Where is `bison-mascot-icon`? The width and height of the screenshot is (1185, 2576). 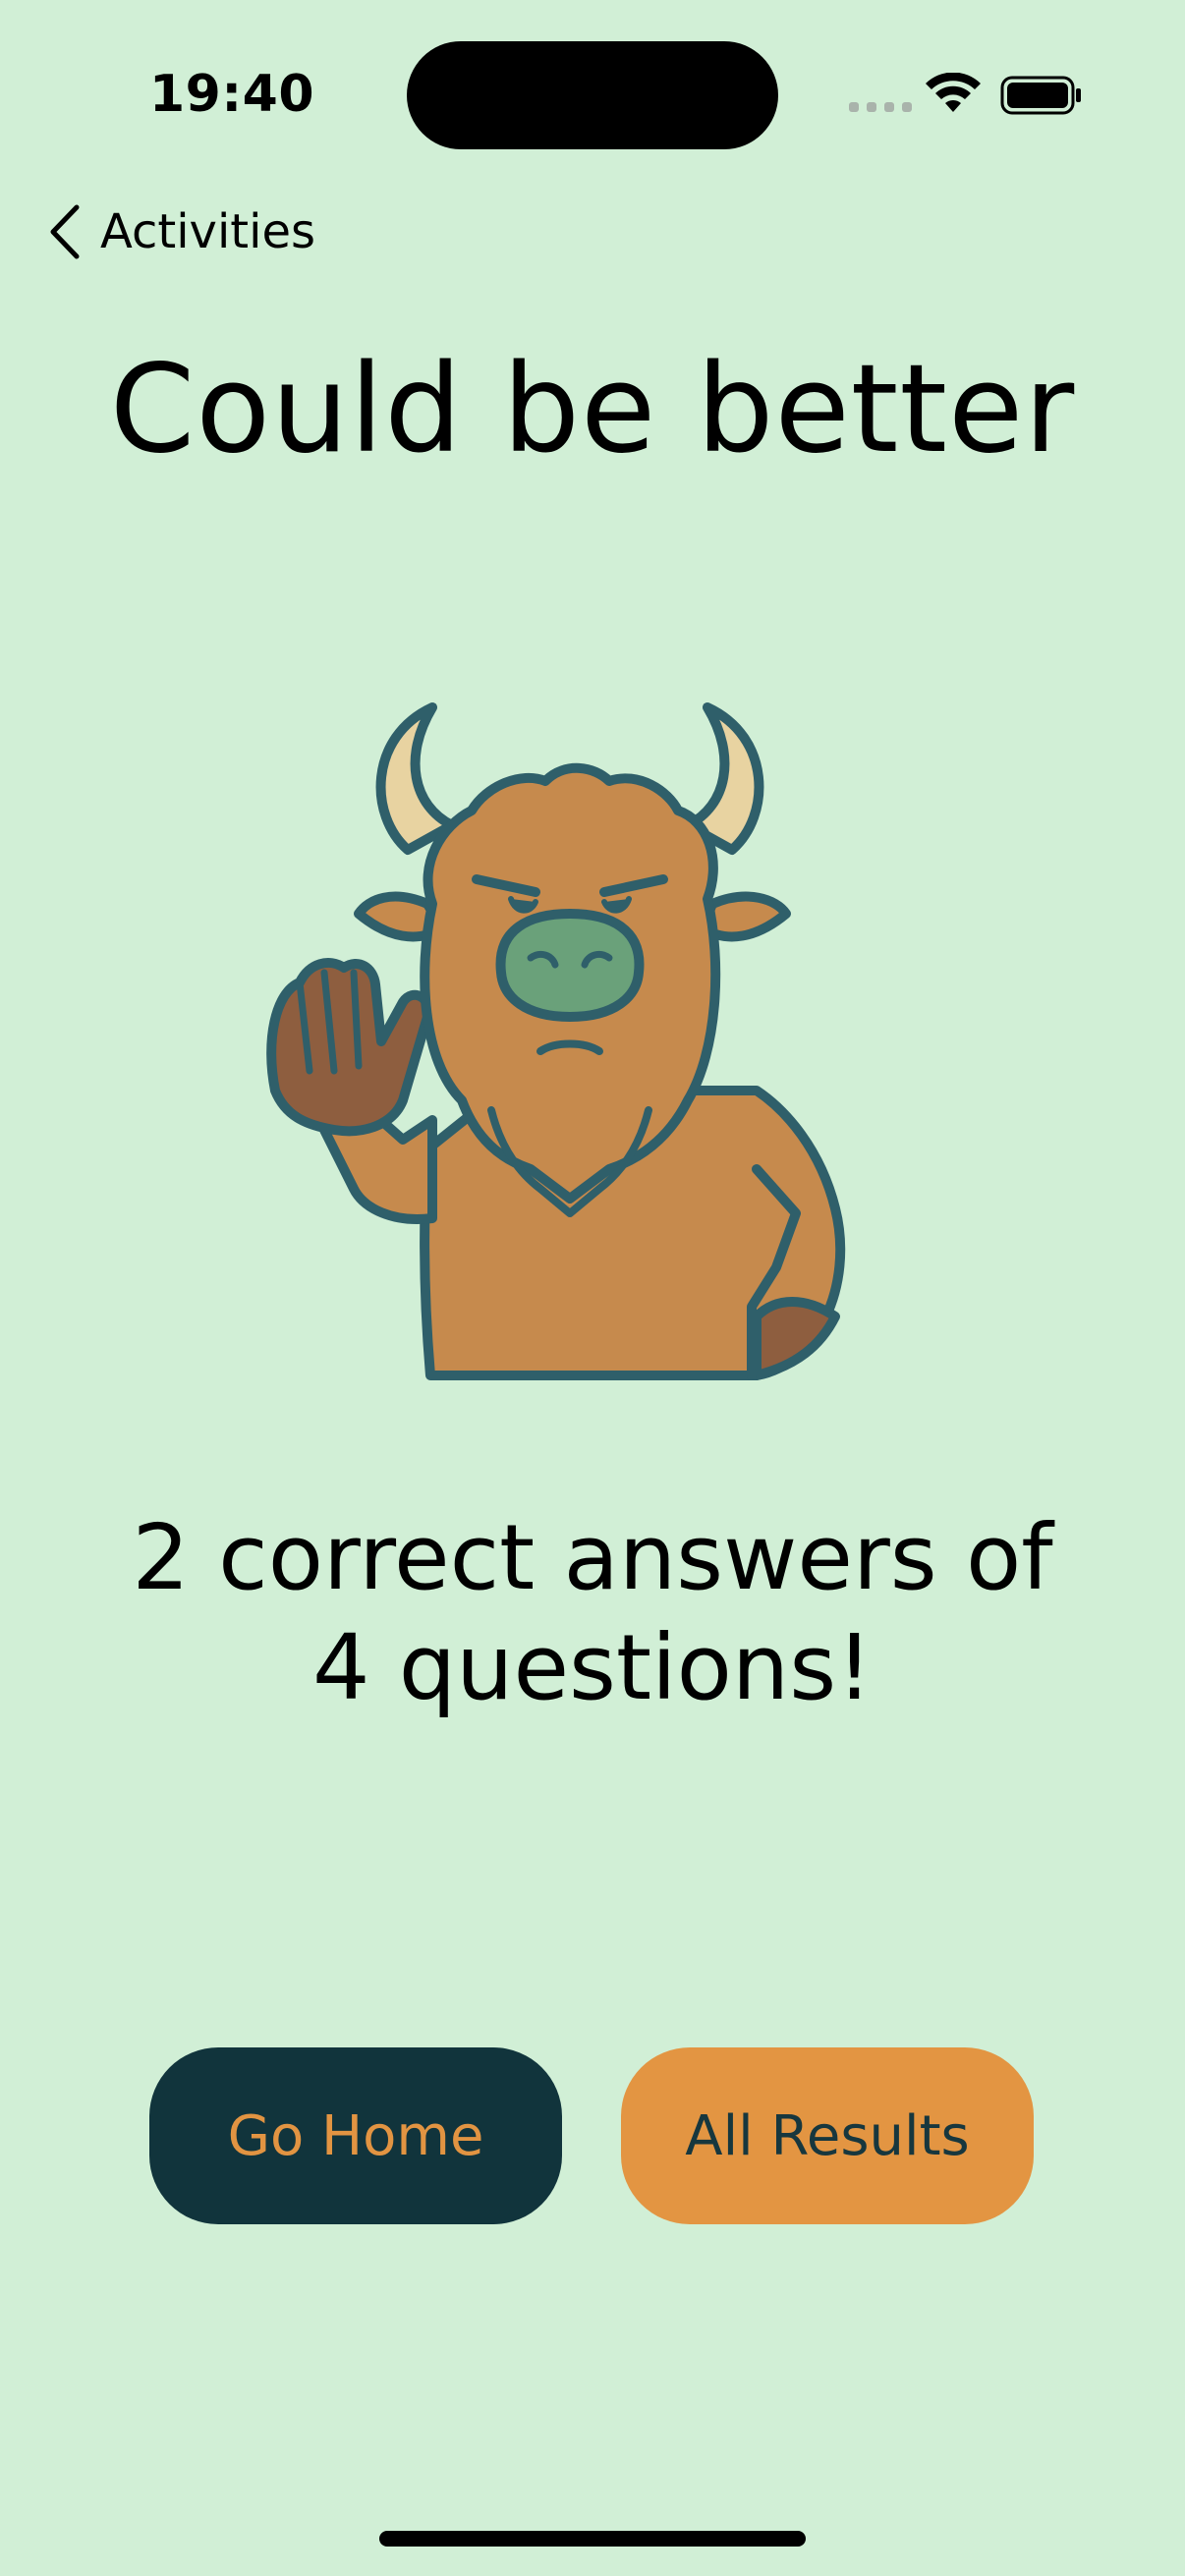
bison-mascot-icon is located at coordinates (556, 1041).